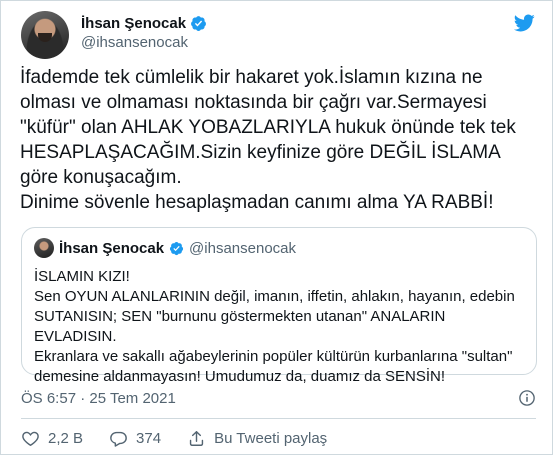  Describe the element at coordinates (524, 23) in the screenshot. I see `twitter-bird-icon` at that location.